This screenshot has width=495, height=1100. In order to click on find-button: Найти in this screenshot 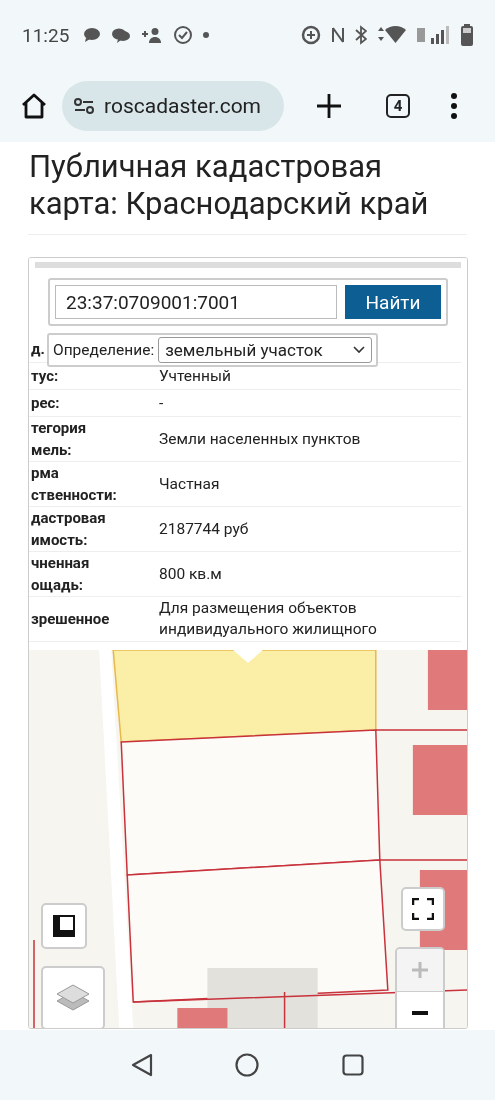, I will do `click(393, 302)`.